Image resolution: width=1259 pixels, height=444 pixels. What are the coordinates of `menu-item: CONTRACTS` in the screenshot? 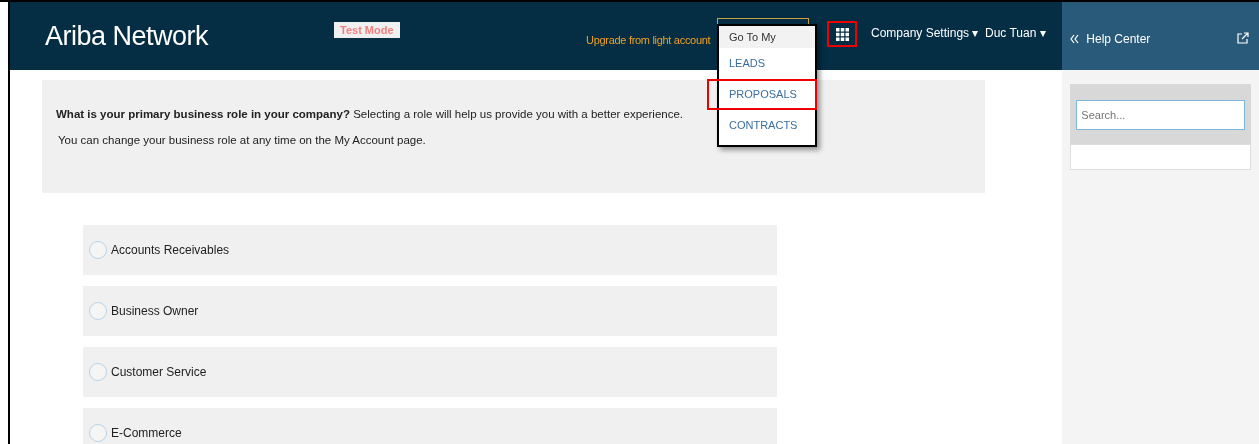 It's located at (762, 125).